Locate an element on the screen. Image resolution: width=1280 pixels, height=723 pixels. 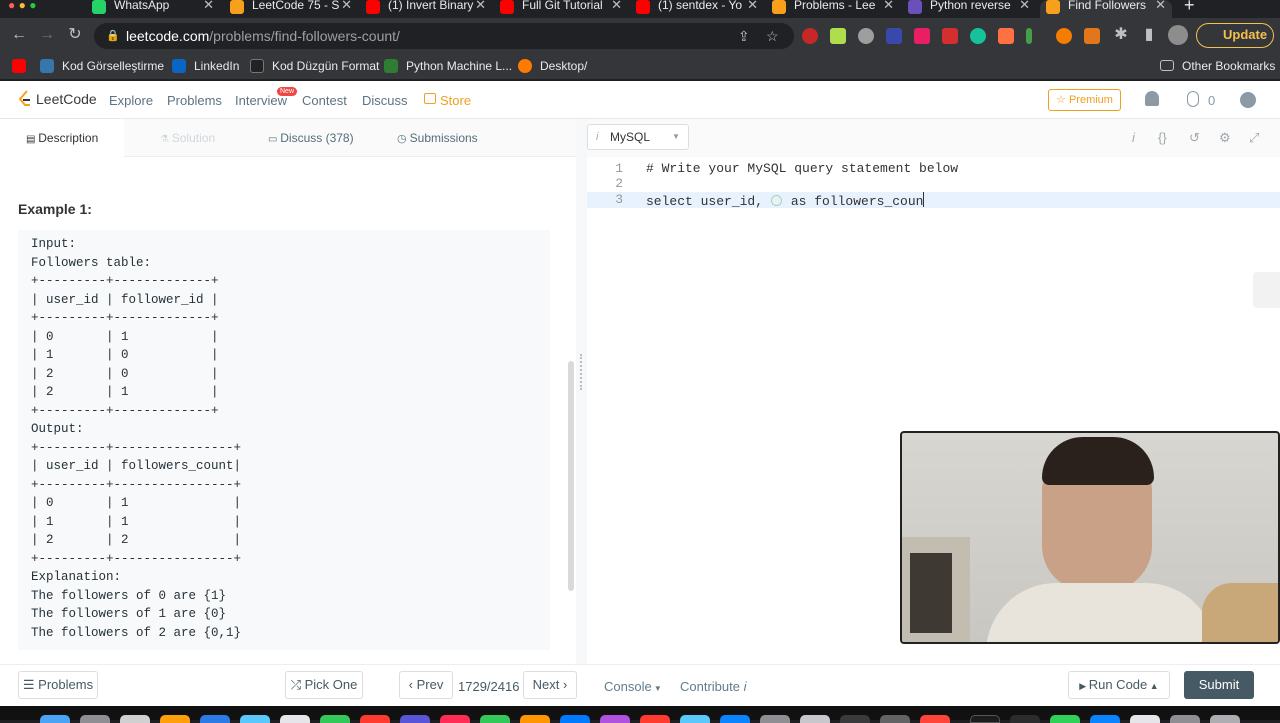
sidebar-icon: ▮ is located at coordinates (1149, 35).